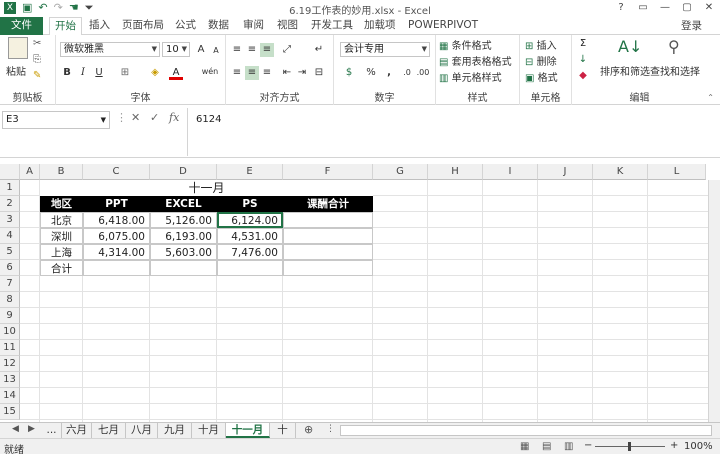  Describe the element at coordinates (287, 50) in the screenshot. I see `orientation-icon: ⤢` at that location.